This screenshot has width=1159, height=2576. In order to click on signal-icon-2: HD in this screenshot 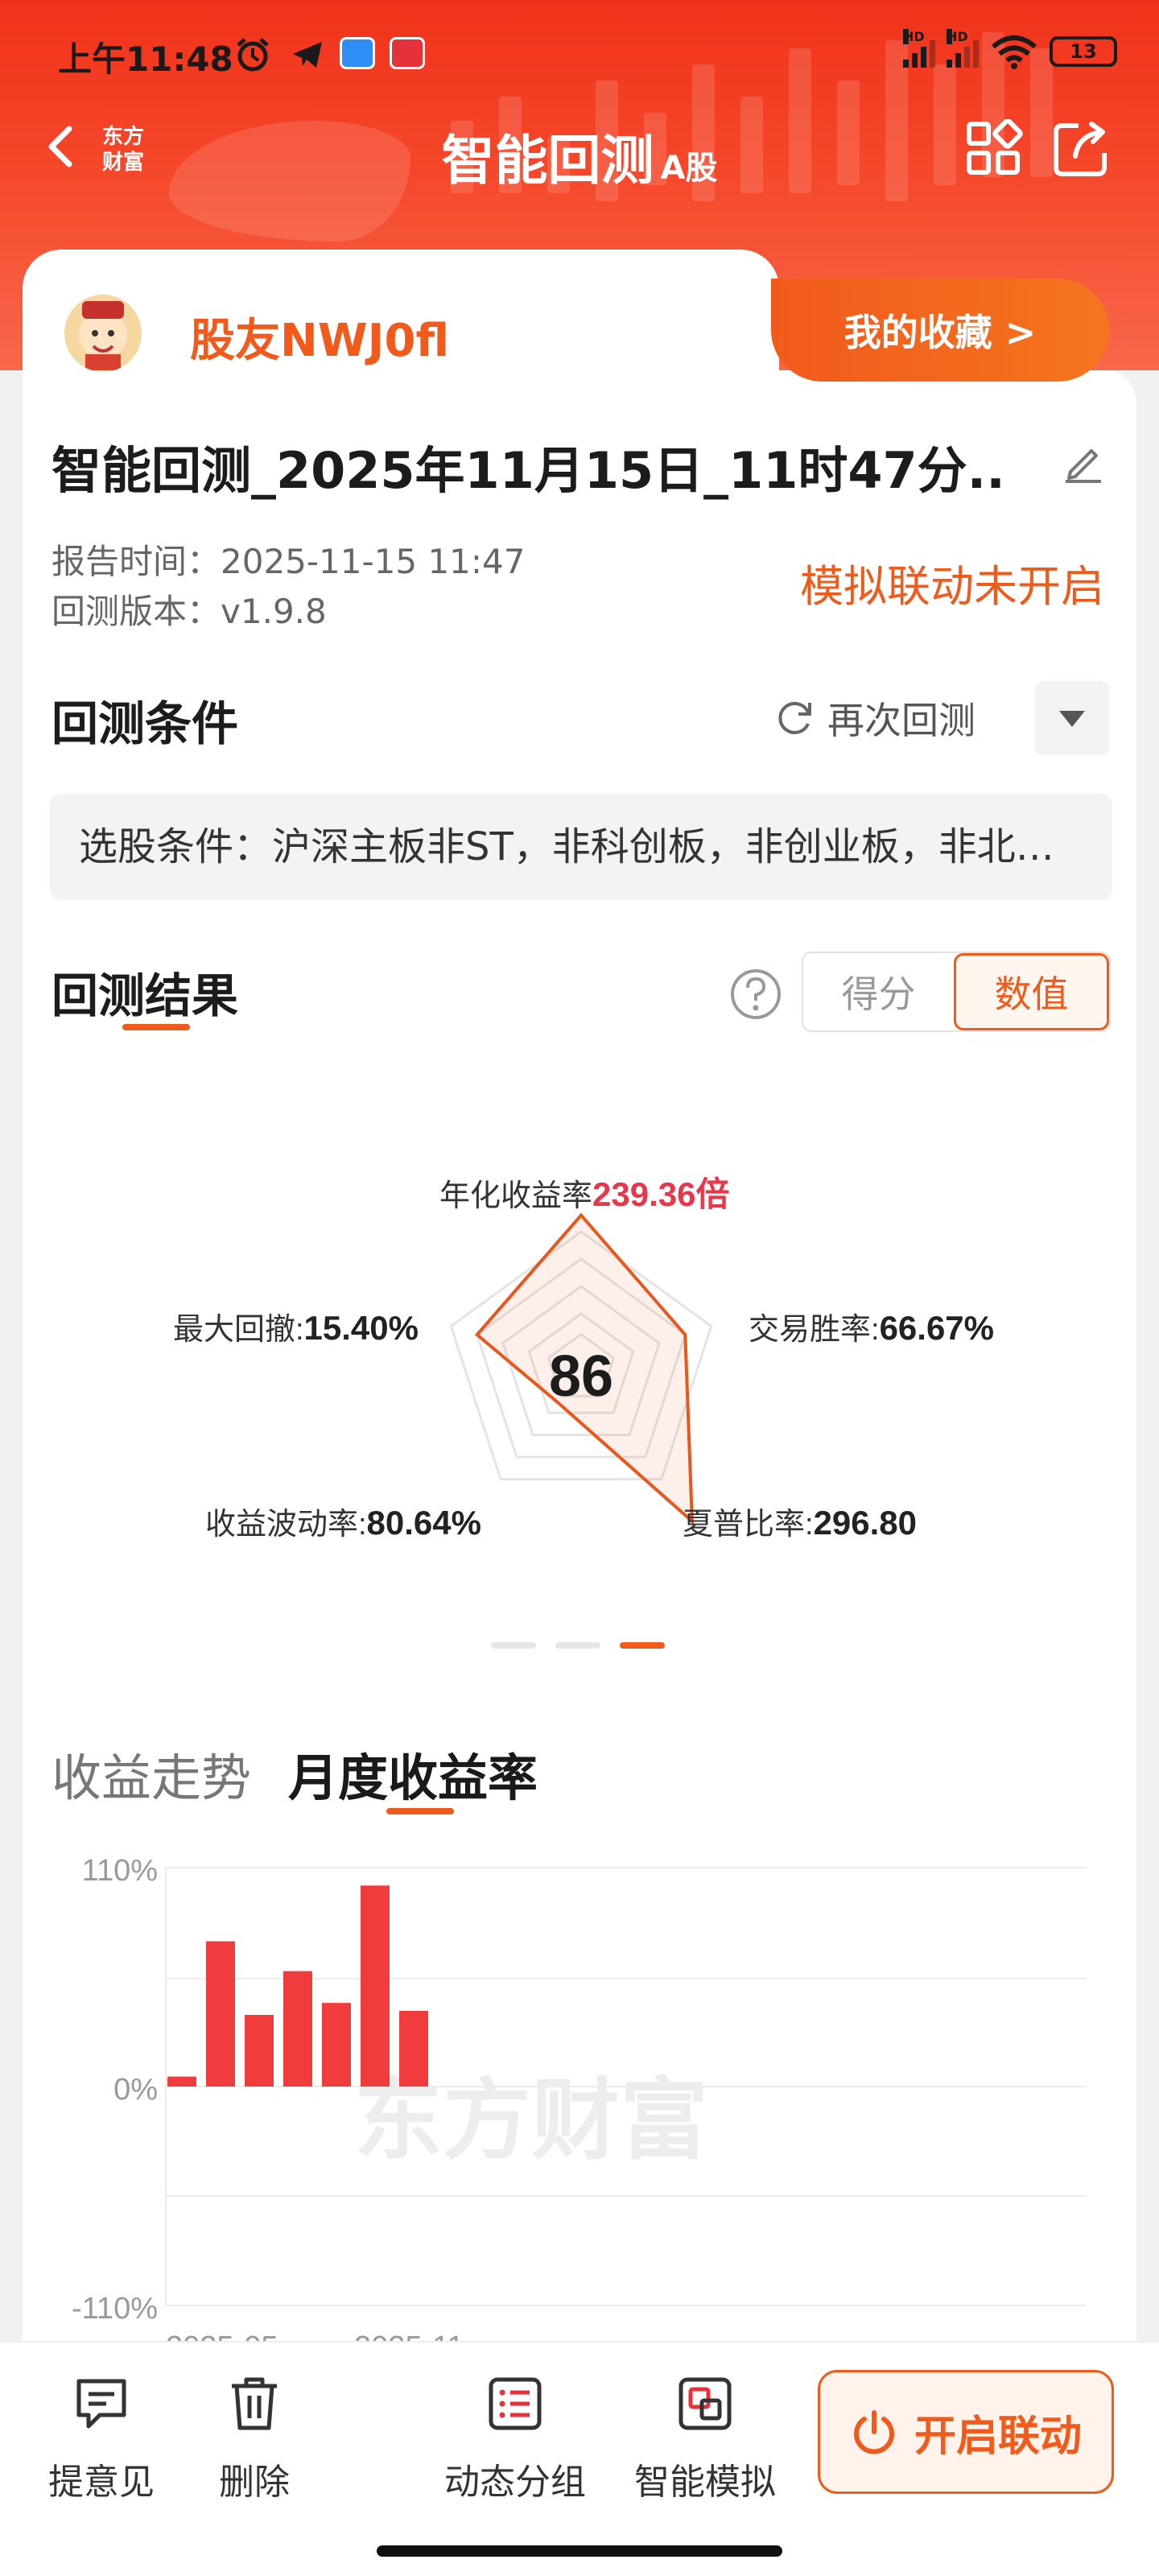, I will do `click(963, 48)`.